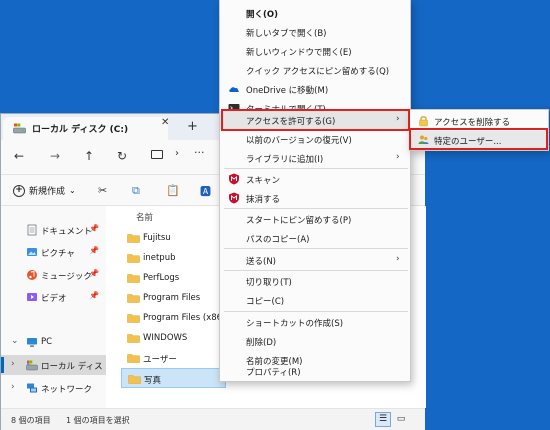 This screenshot has height=430, width=550. What do you see at coordinates (261, 343) in the screenshot?
I see `menu-item-label: 削除(D)` at bounding box center [261, 343].